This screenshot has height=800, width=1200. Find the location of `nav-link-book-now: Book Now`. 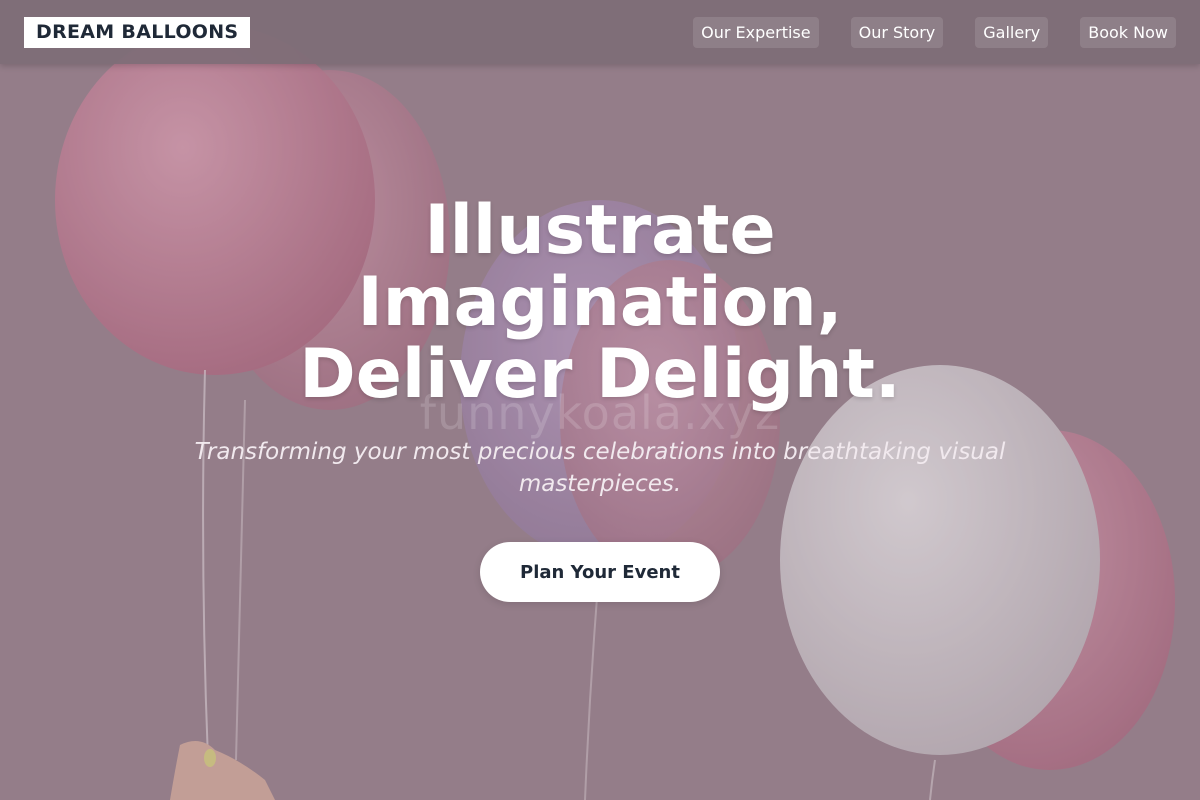

nav-link-book-now: Book Now is located at coordinates (1128, 32).